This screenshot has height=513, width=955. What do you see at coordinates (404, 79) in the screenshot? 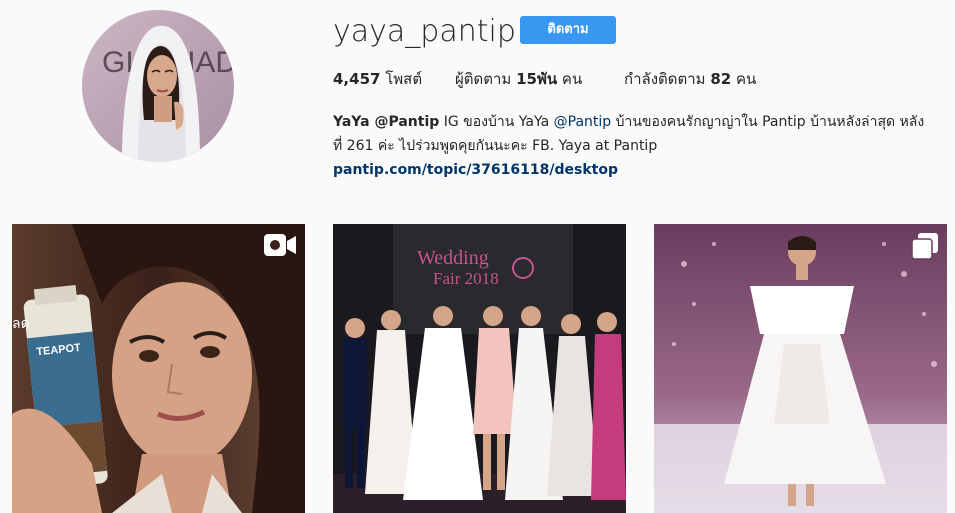
I see `posts-label: โพสต์` at bounding box center [404, 79].